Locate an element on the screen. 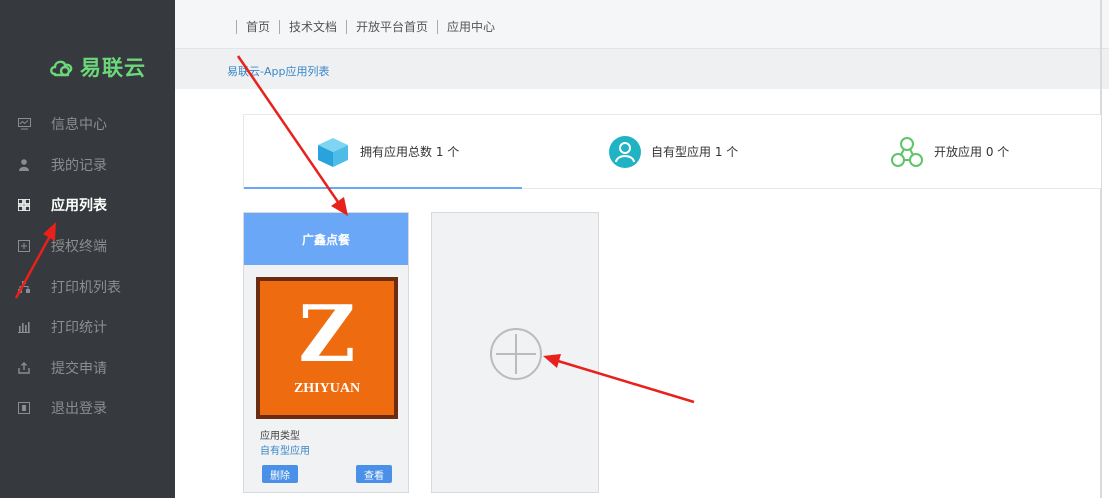 This screenshot has width=1109, height=498. app-logo-letter: Z is located at coordinates (327, 334).